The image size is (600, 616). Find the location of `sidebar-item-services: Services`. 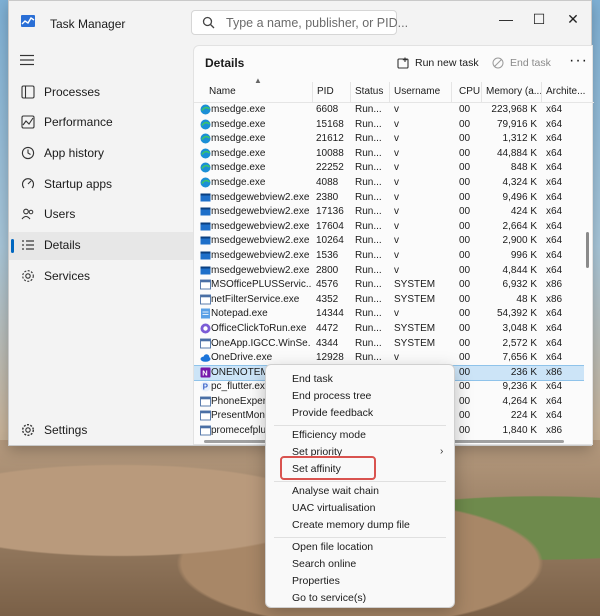

sidebar-item-services: Services is located at coordinates (101, 277).